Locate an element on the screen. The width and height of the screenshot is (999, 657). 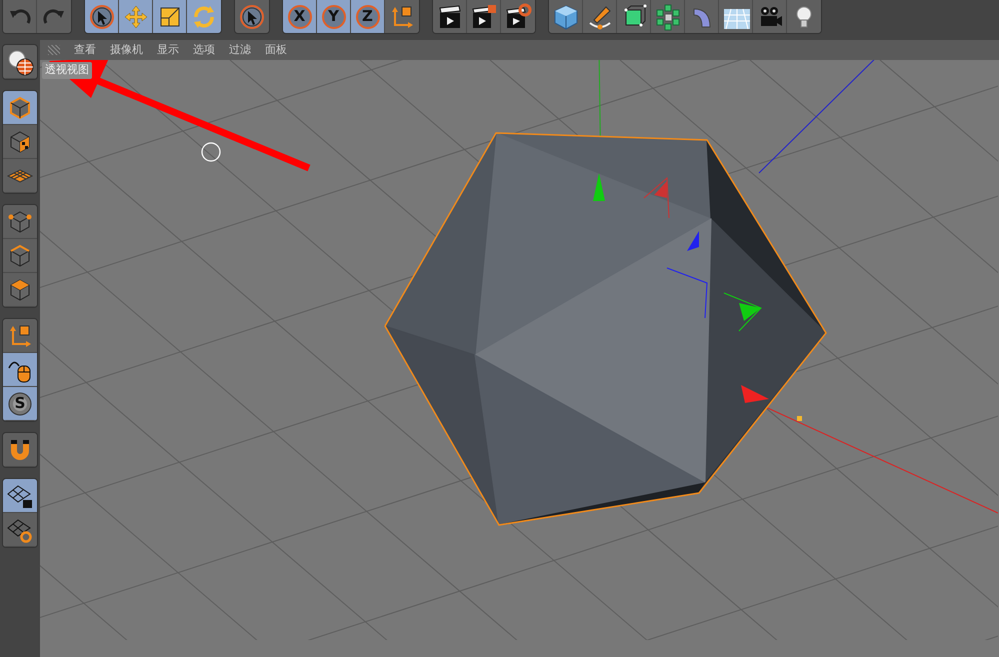
menu-item: 查看 is located at coordinates (85, 50).